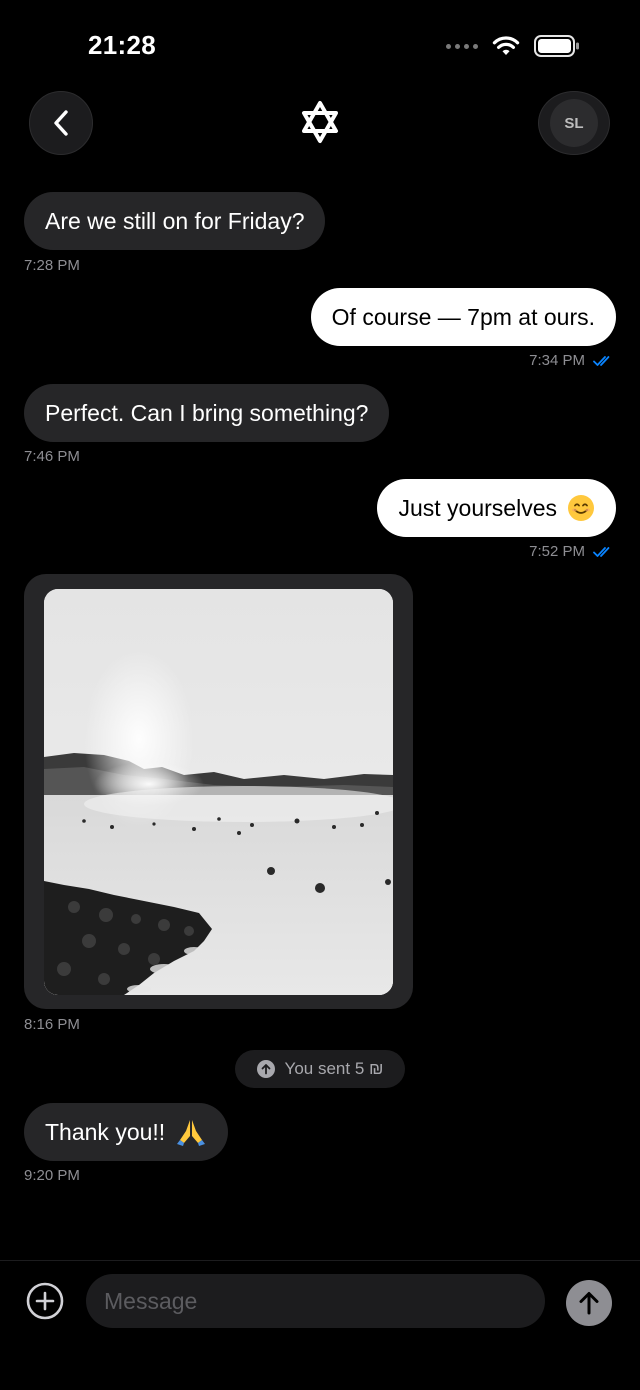 The image size is (640, 1390). I want to click on message-bubble-outgoing: Of course — 7pm at ours., so click(463, 317).